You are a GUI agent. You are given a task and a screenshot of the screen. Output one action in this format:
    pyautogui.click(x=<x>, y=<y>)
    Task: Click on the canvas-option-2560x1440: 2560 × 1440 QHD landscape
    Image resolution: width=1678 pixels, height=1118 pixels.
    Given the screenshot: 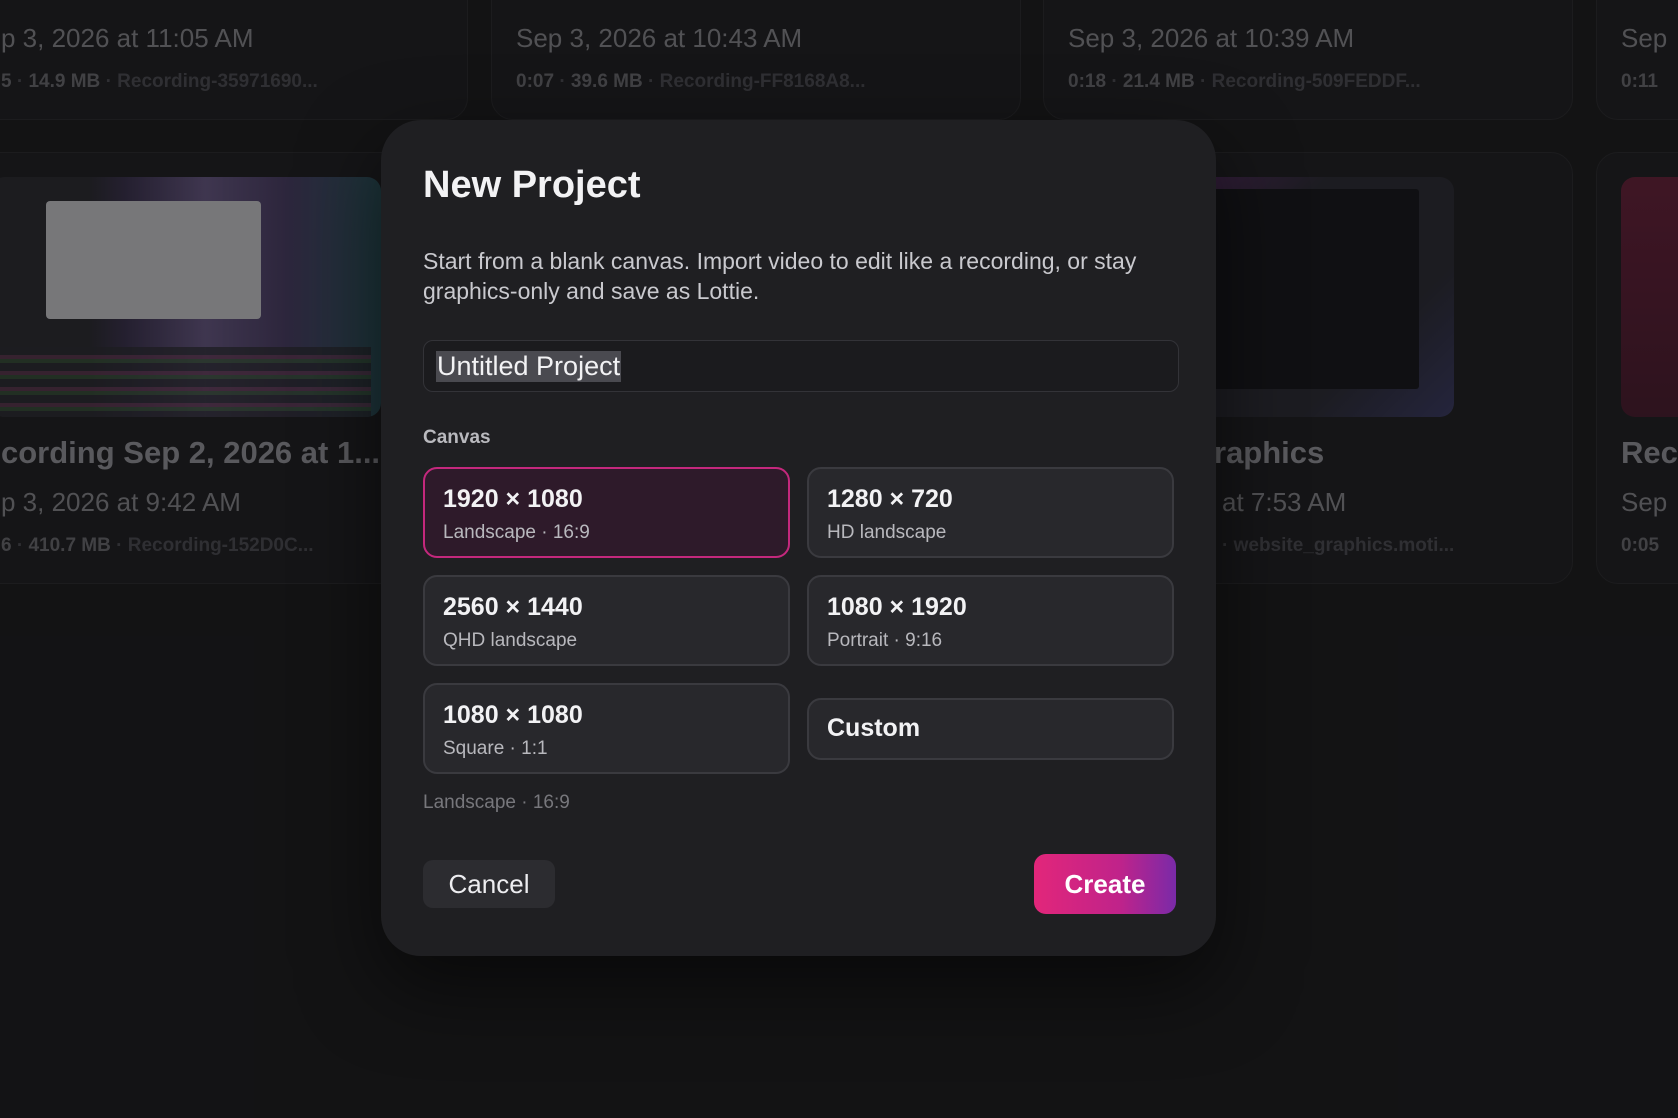 What is the action you would take?
    pyautogui.click(x=606, y=620)
    